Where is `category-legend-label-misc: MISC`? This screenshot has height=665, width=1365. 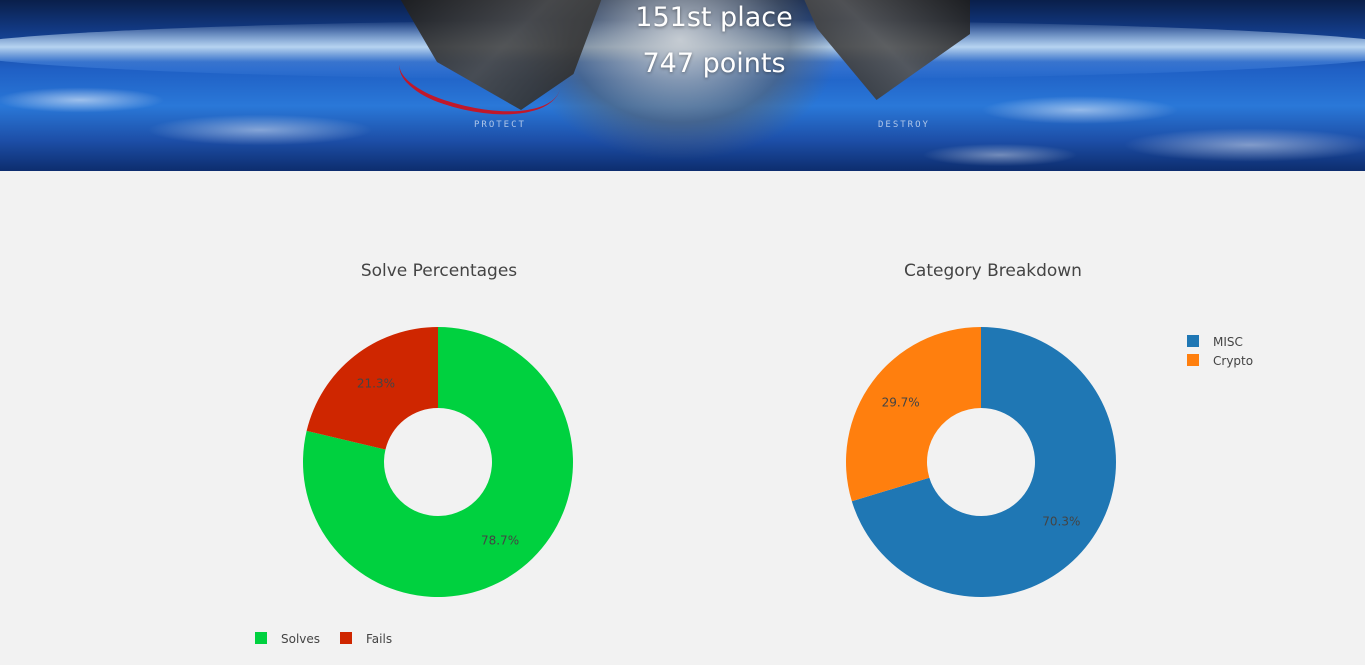 category-legend-label-misc: MISC is located at coordinates (1228, 342).